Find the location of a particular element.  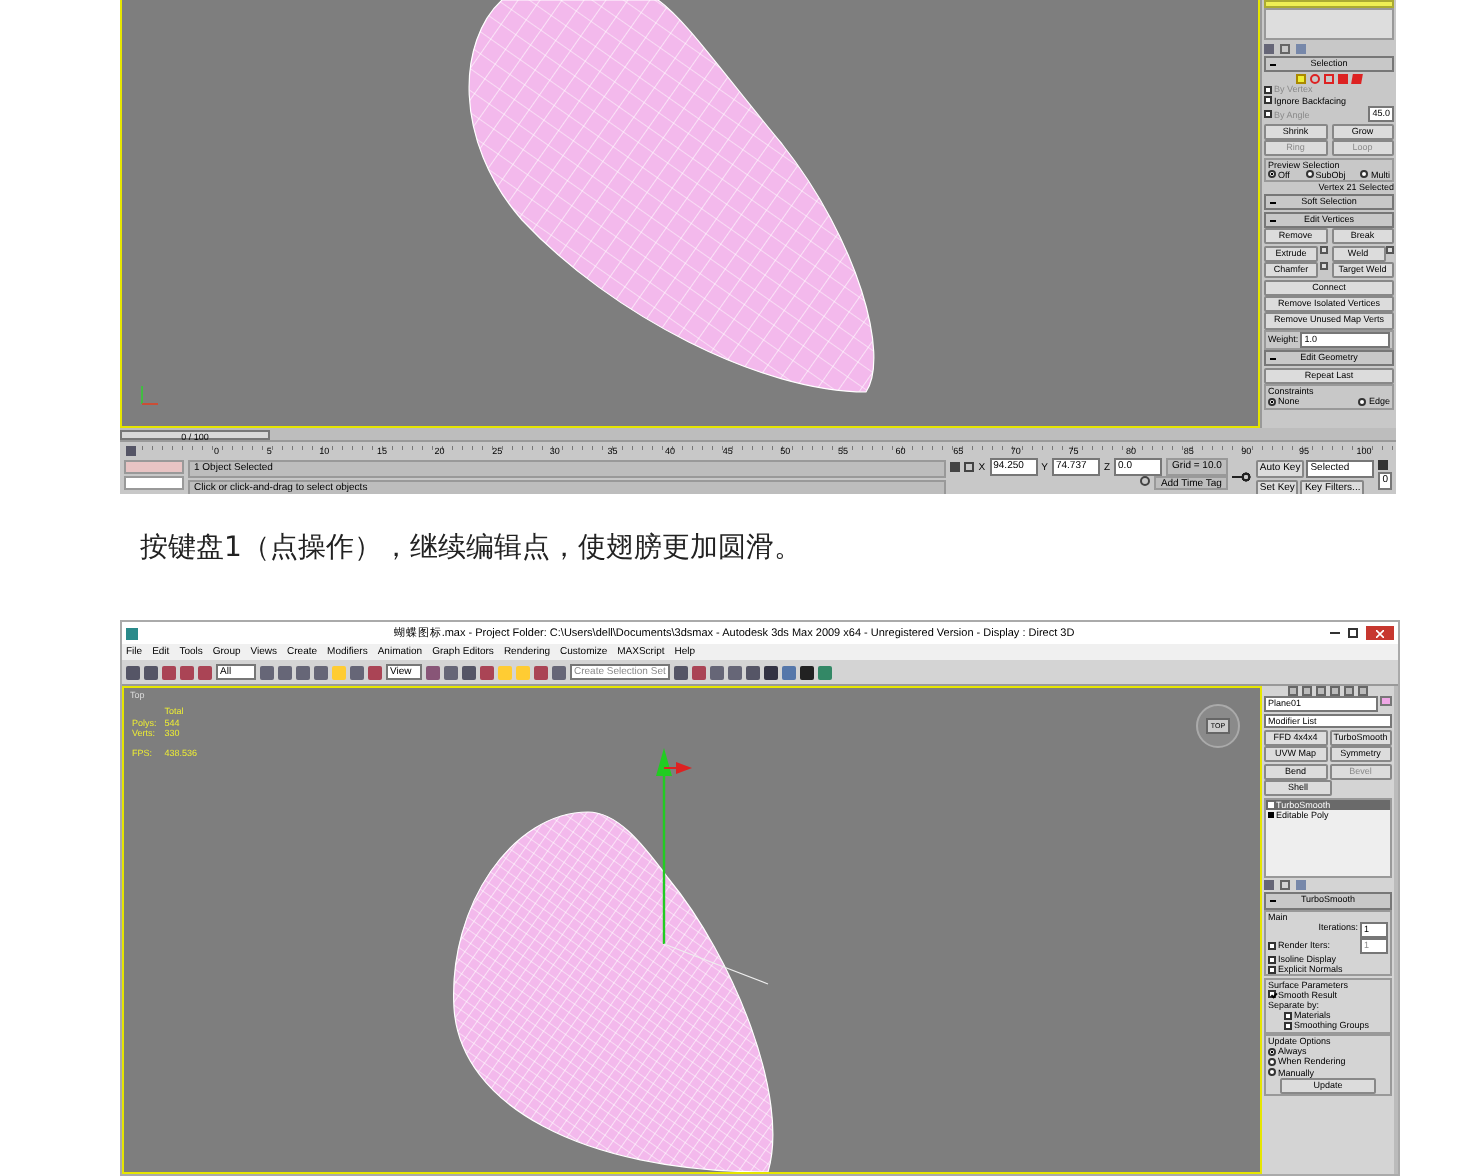

axis-icon is located at coordinates (150, 395).